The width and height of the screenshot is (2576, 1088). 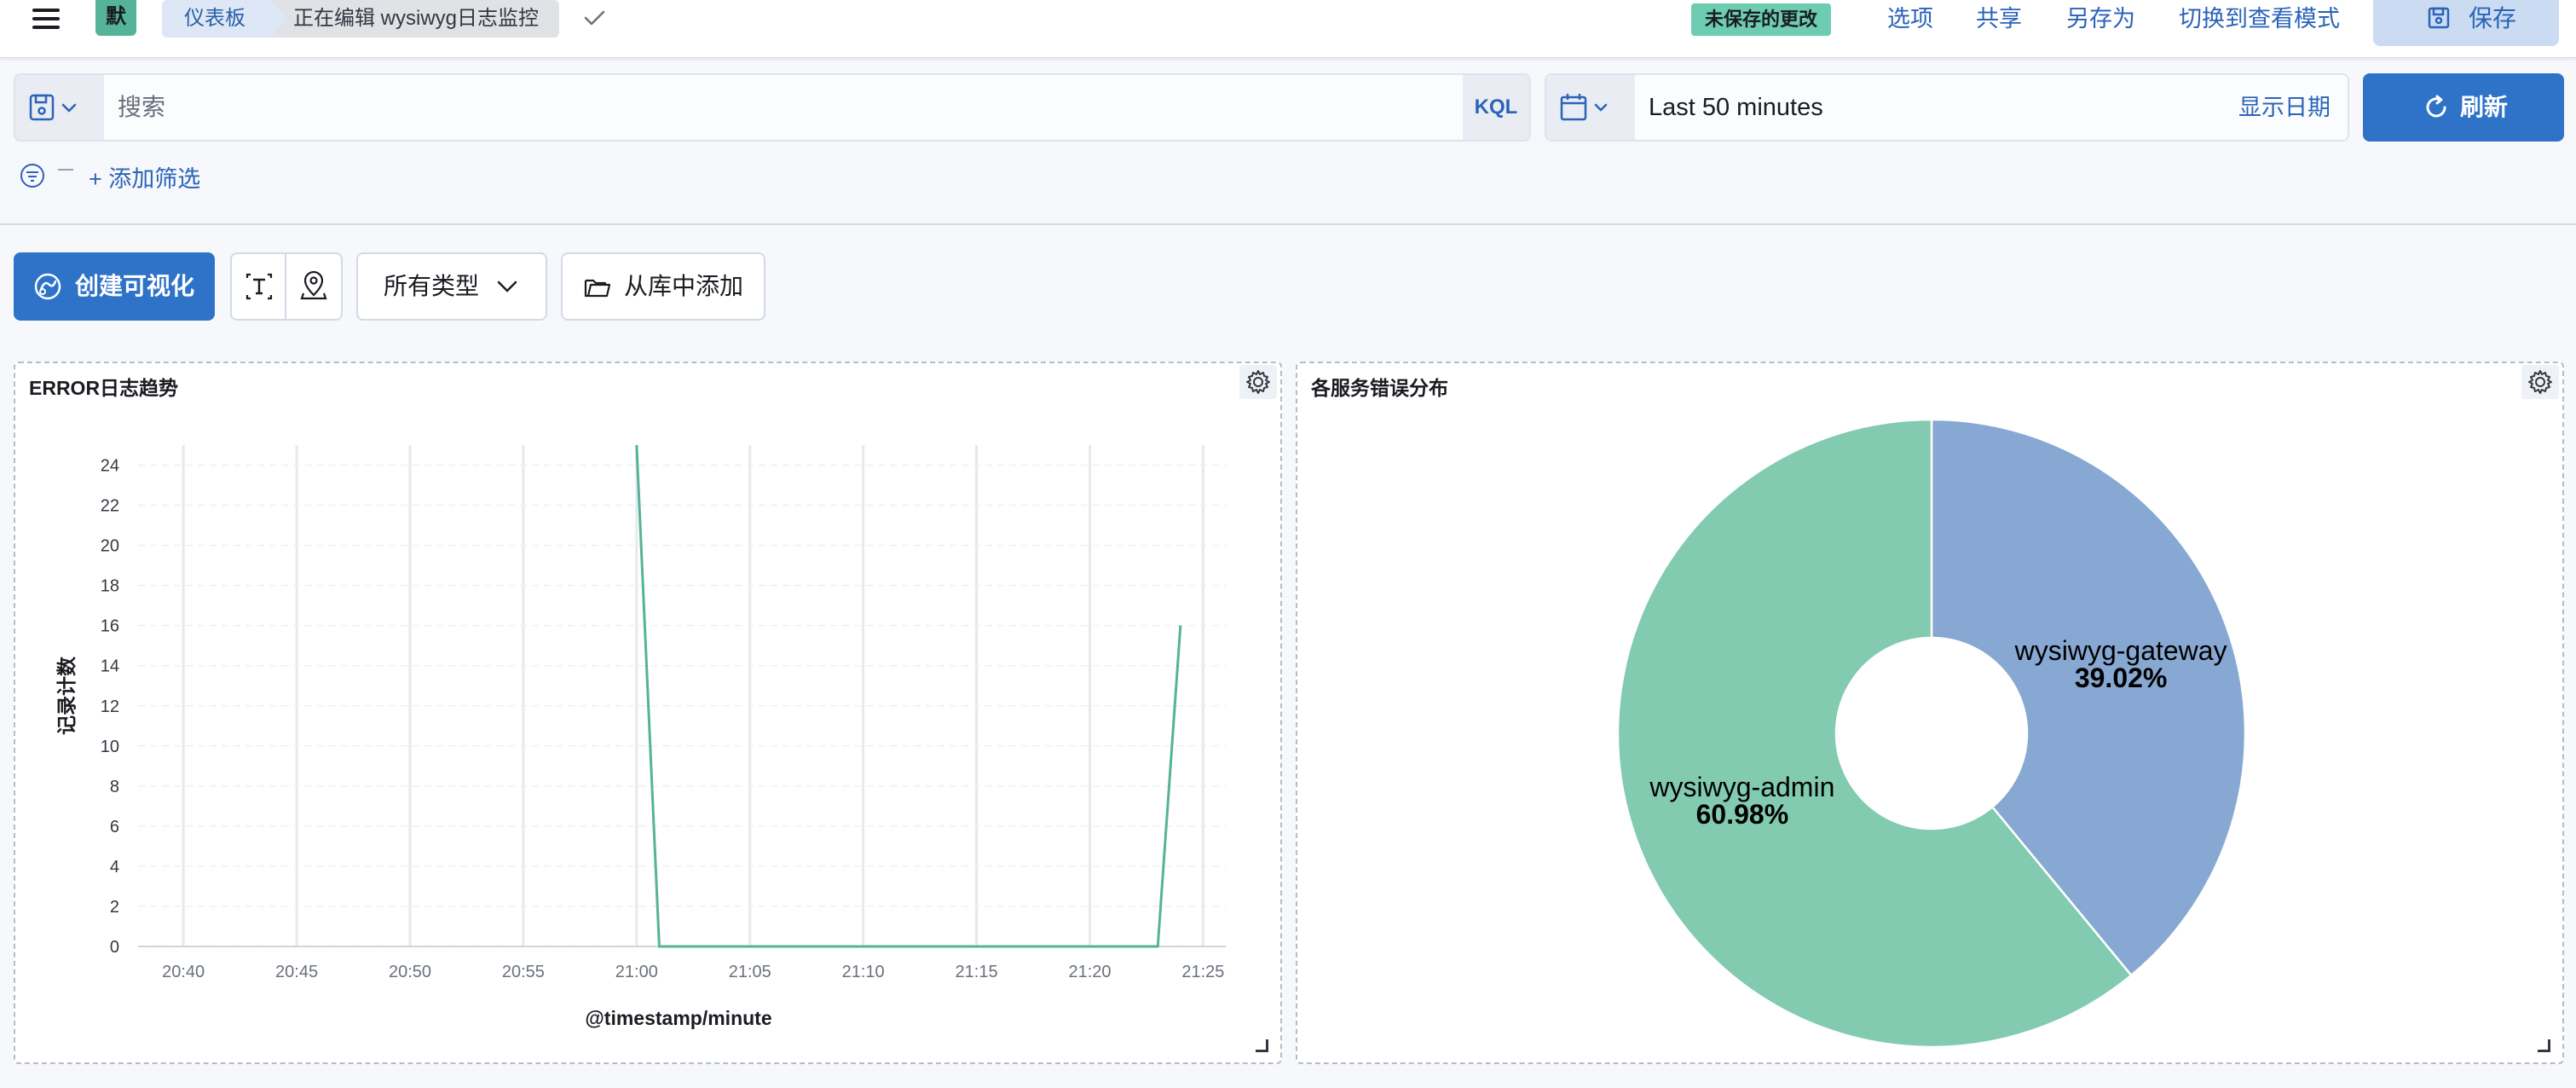 I want to click on text-icon, so click(x=259, y=286).